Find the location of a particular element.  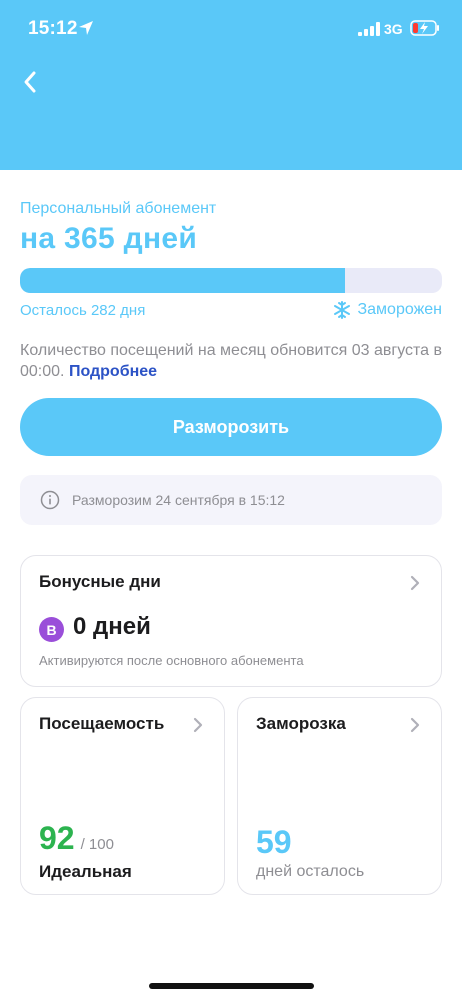

unfreeze-notice: Разморозим 24 сентября в 15:12 is located at coordinates (231, 500).